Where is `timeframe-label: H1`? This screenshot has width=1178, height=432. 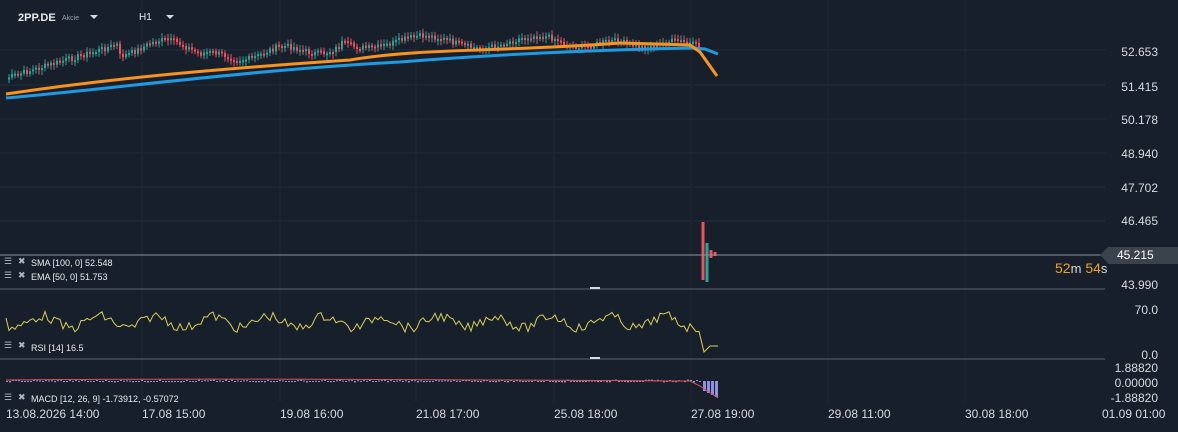
timeframe-label: H1 is located at coordinates (145, 17).